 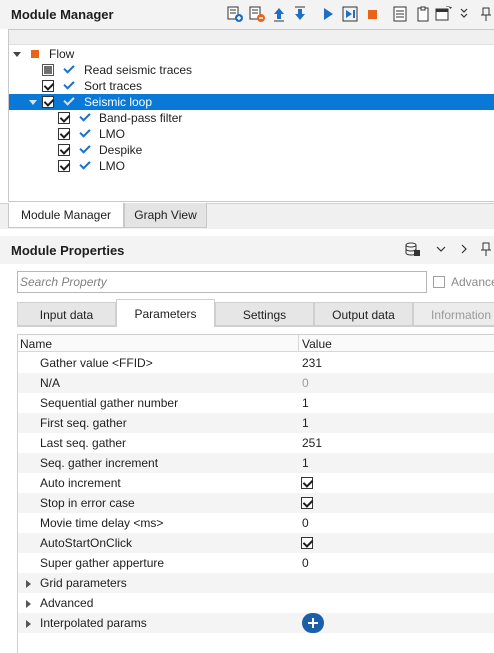 I want to click on tree-item-despike: Despike, so click(x=251, y=150).